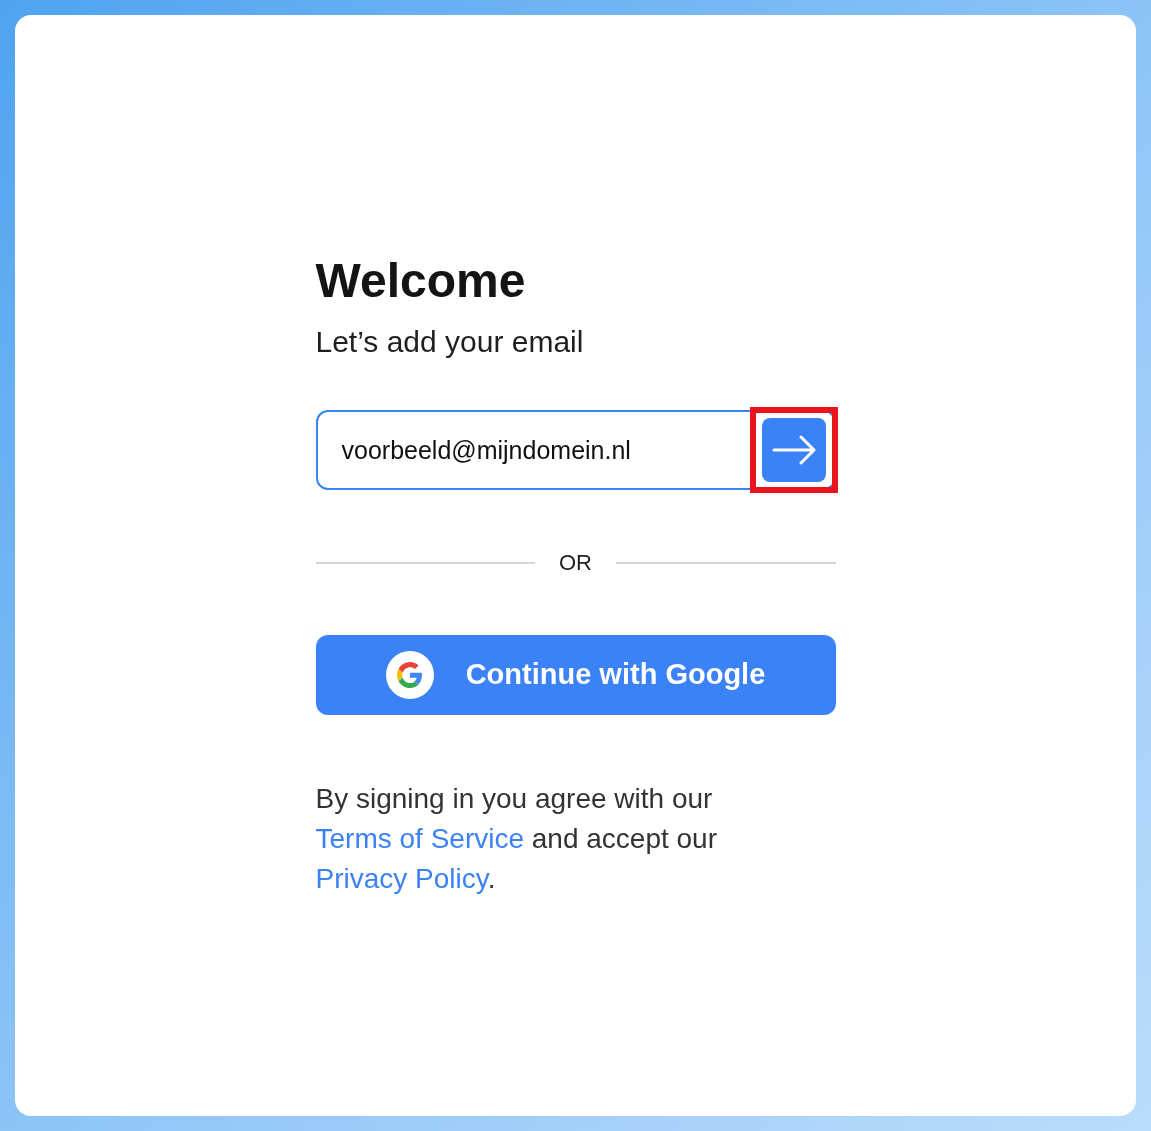 Image resolution: width=1151 pixels, height=1131 pixels. Describe the element at coordinates (401, 878) in the screenshot. I see `legal-link: Privacy Policy` at that location.